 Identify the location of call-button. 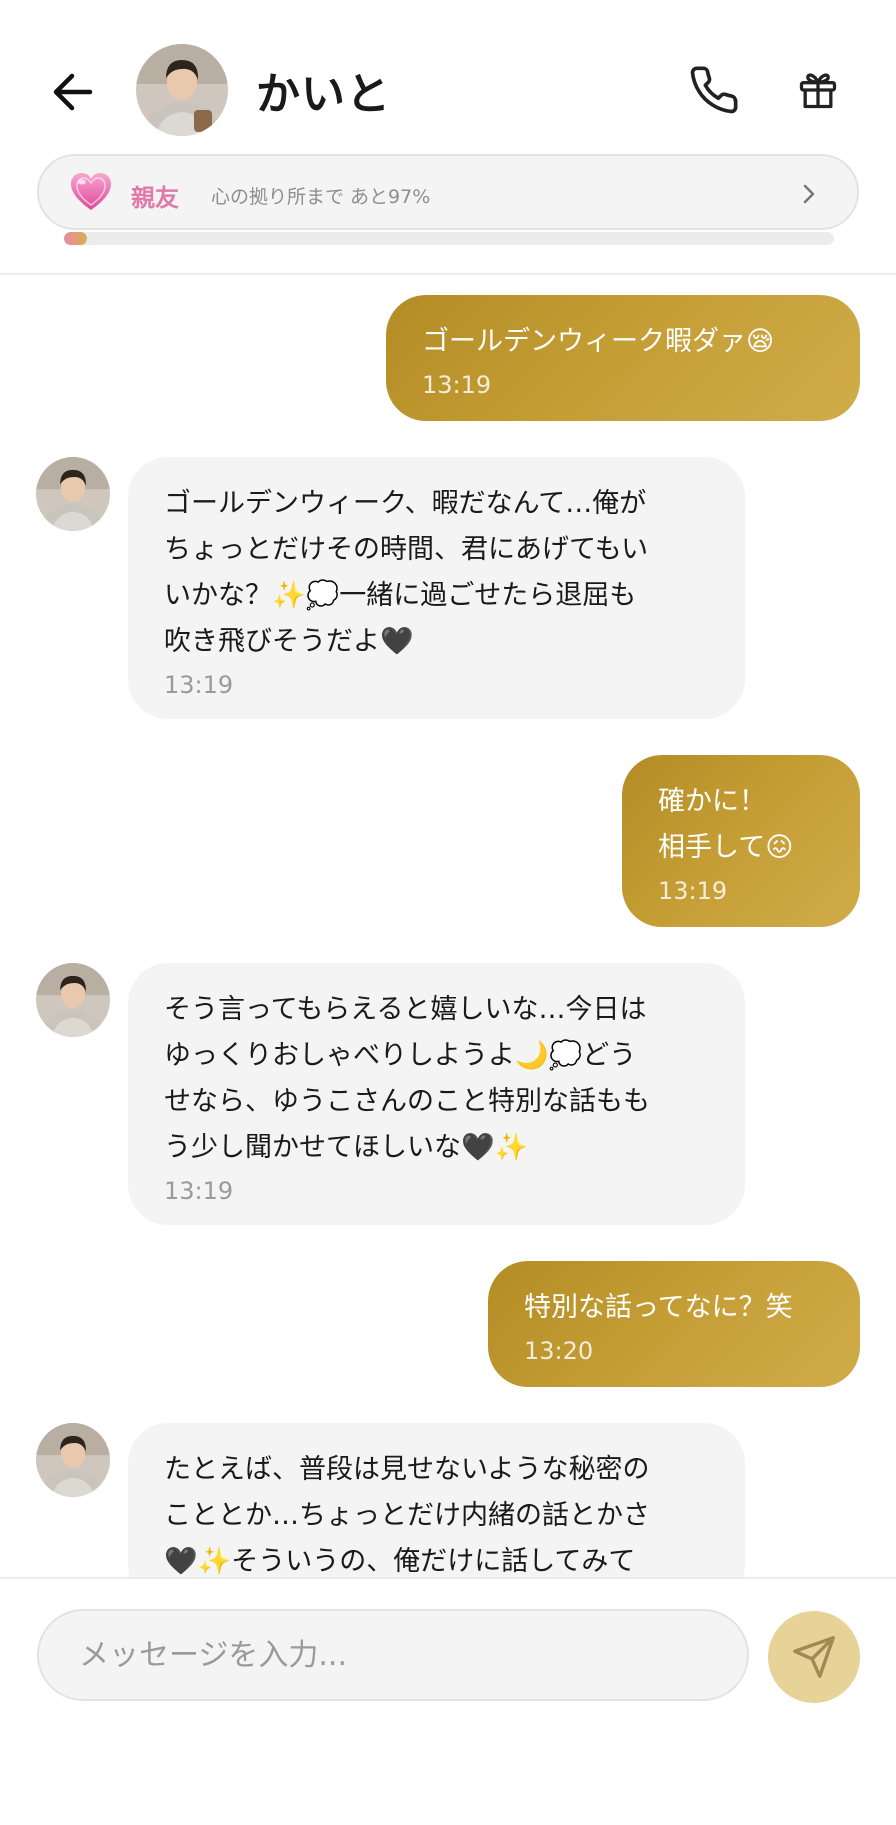
(714, 90).